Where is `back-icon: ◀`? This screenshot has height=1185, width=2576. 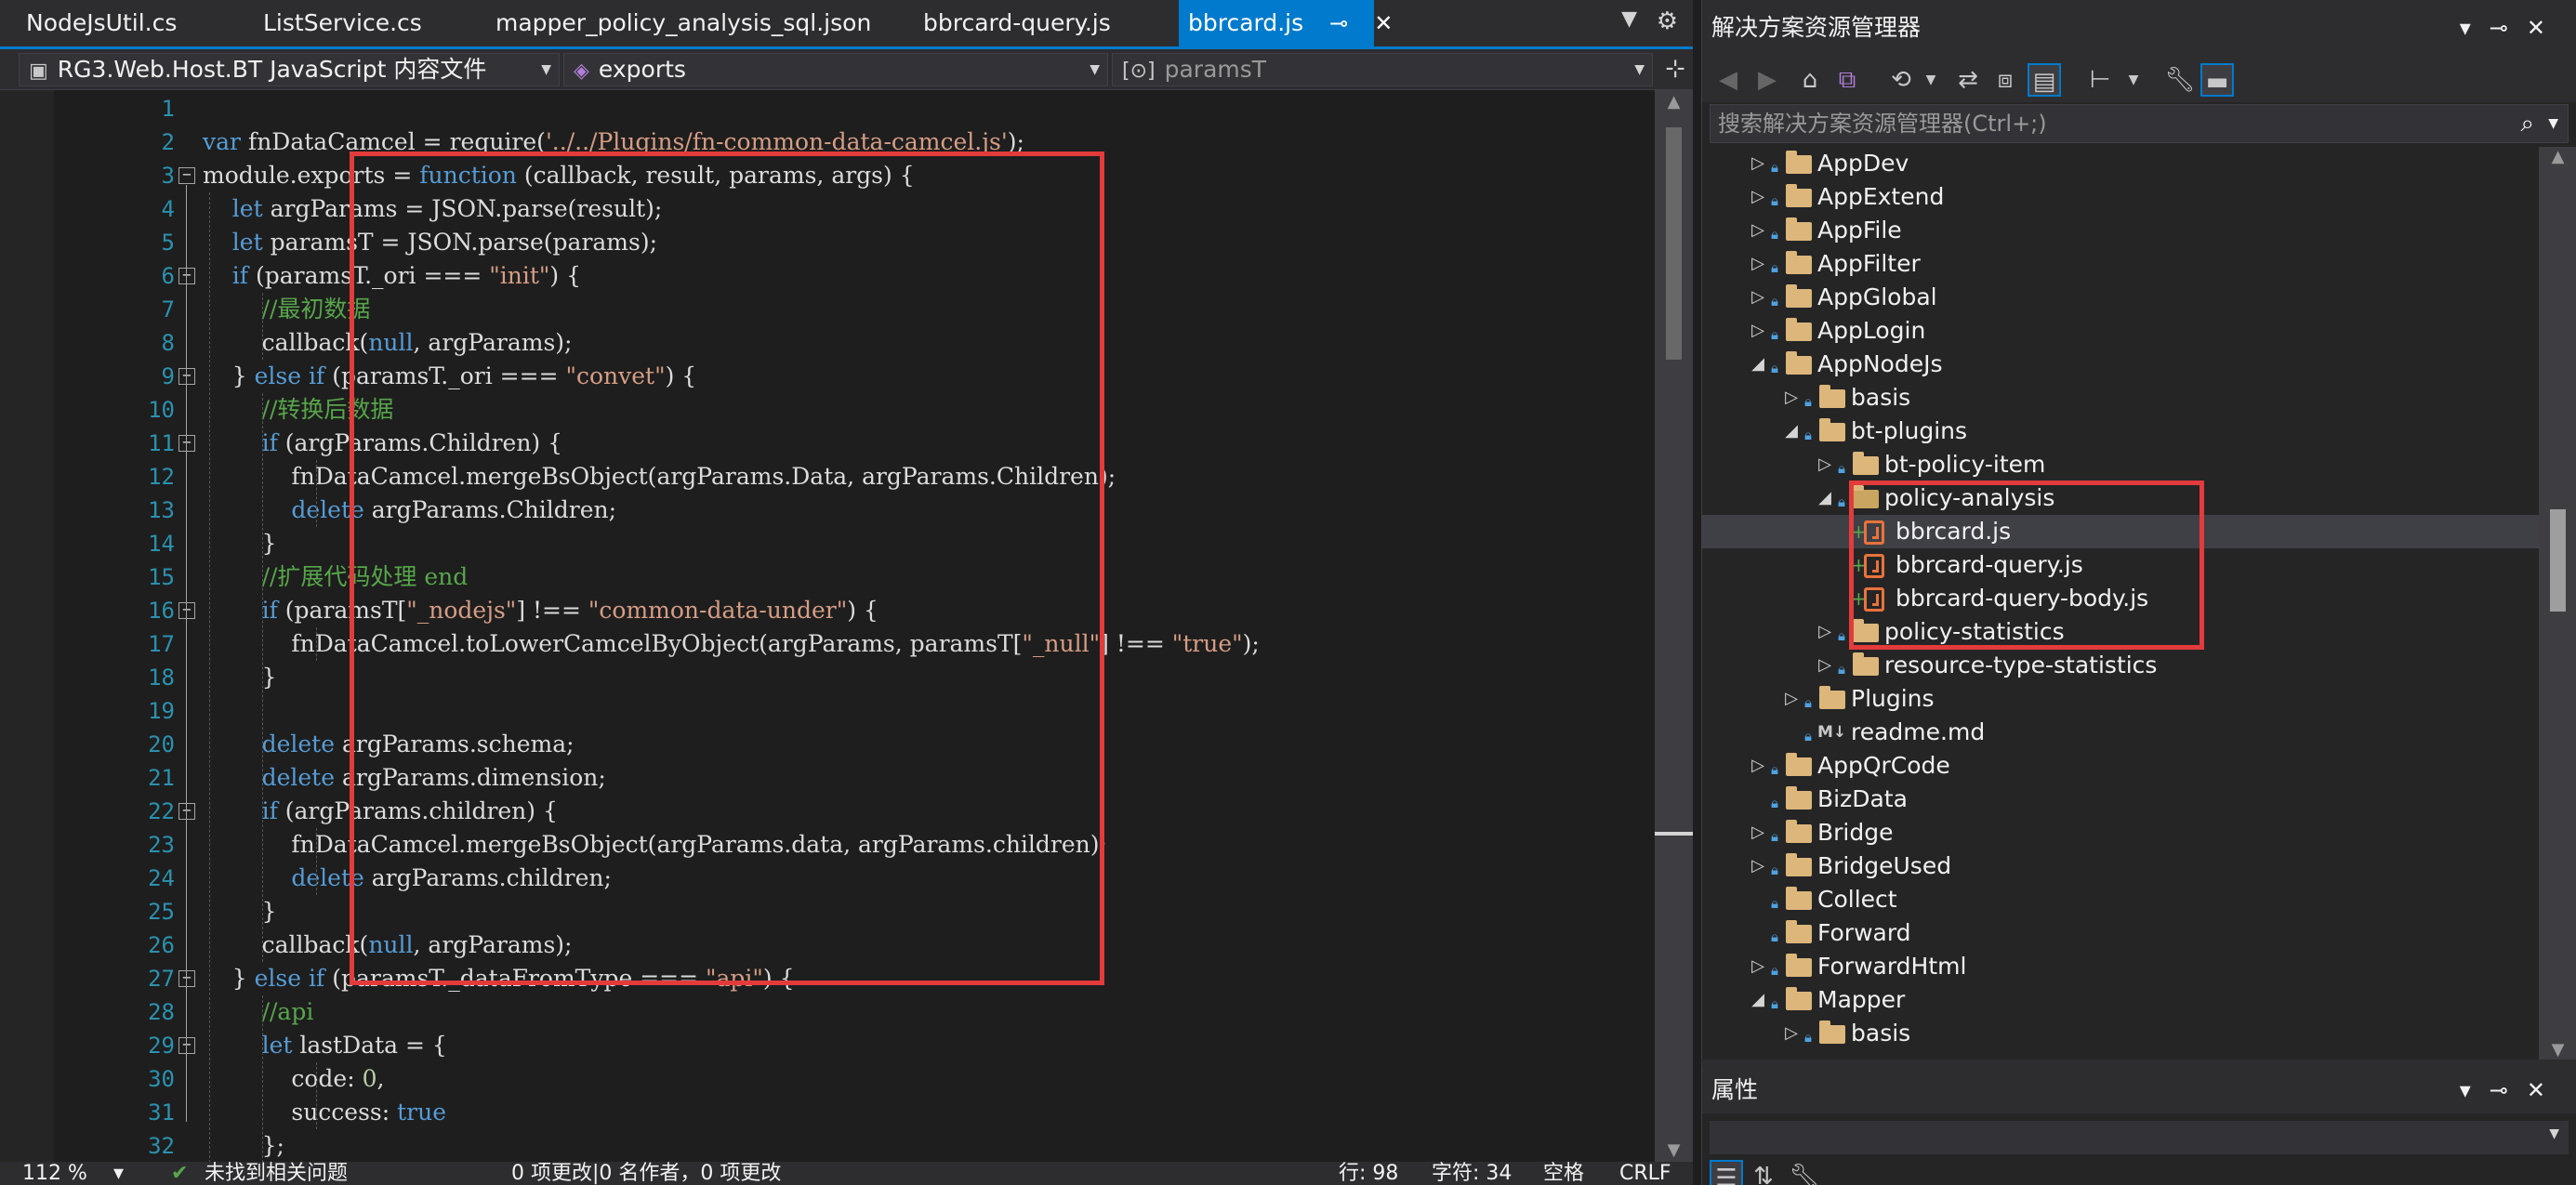 back-icon: ◀ is located at coordinates (1728, 80).